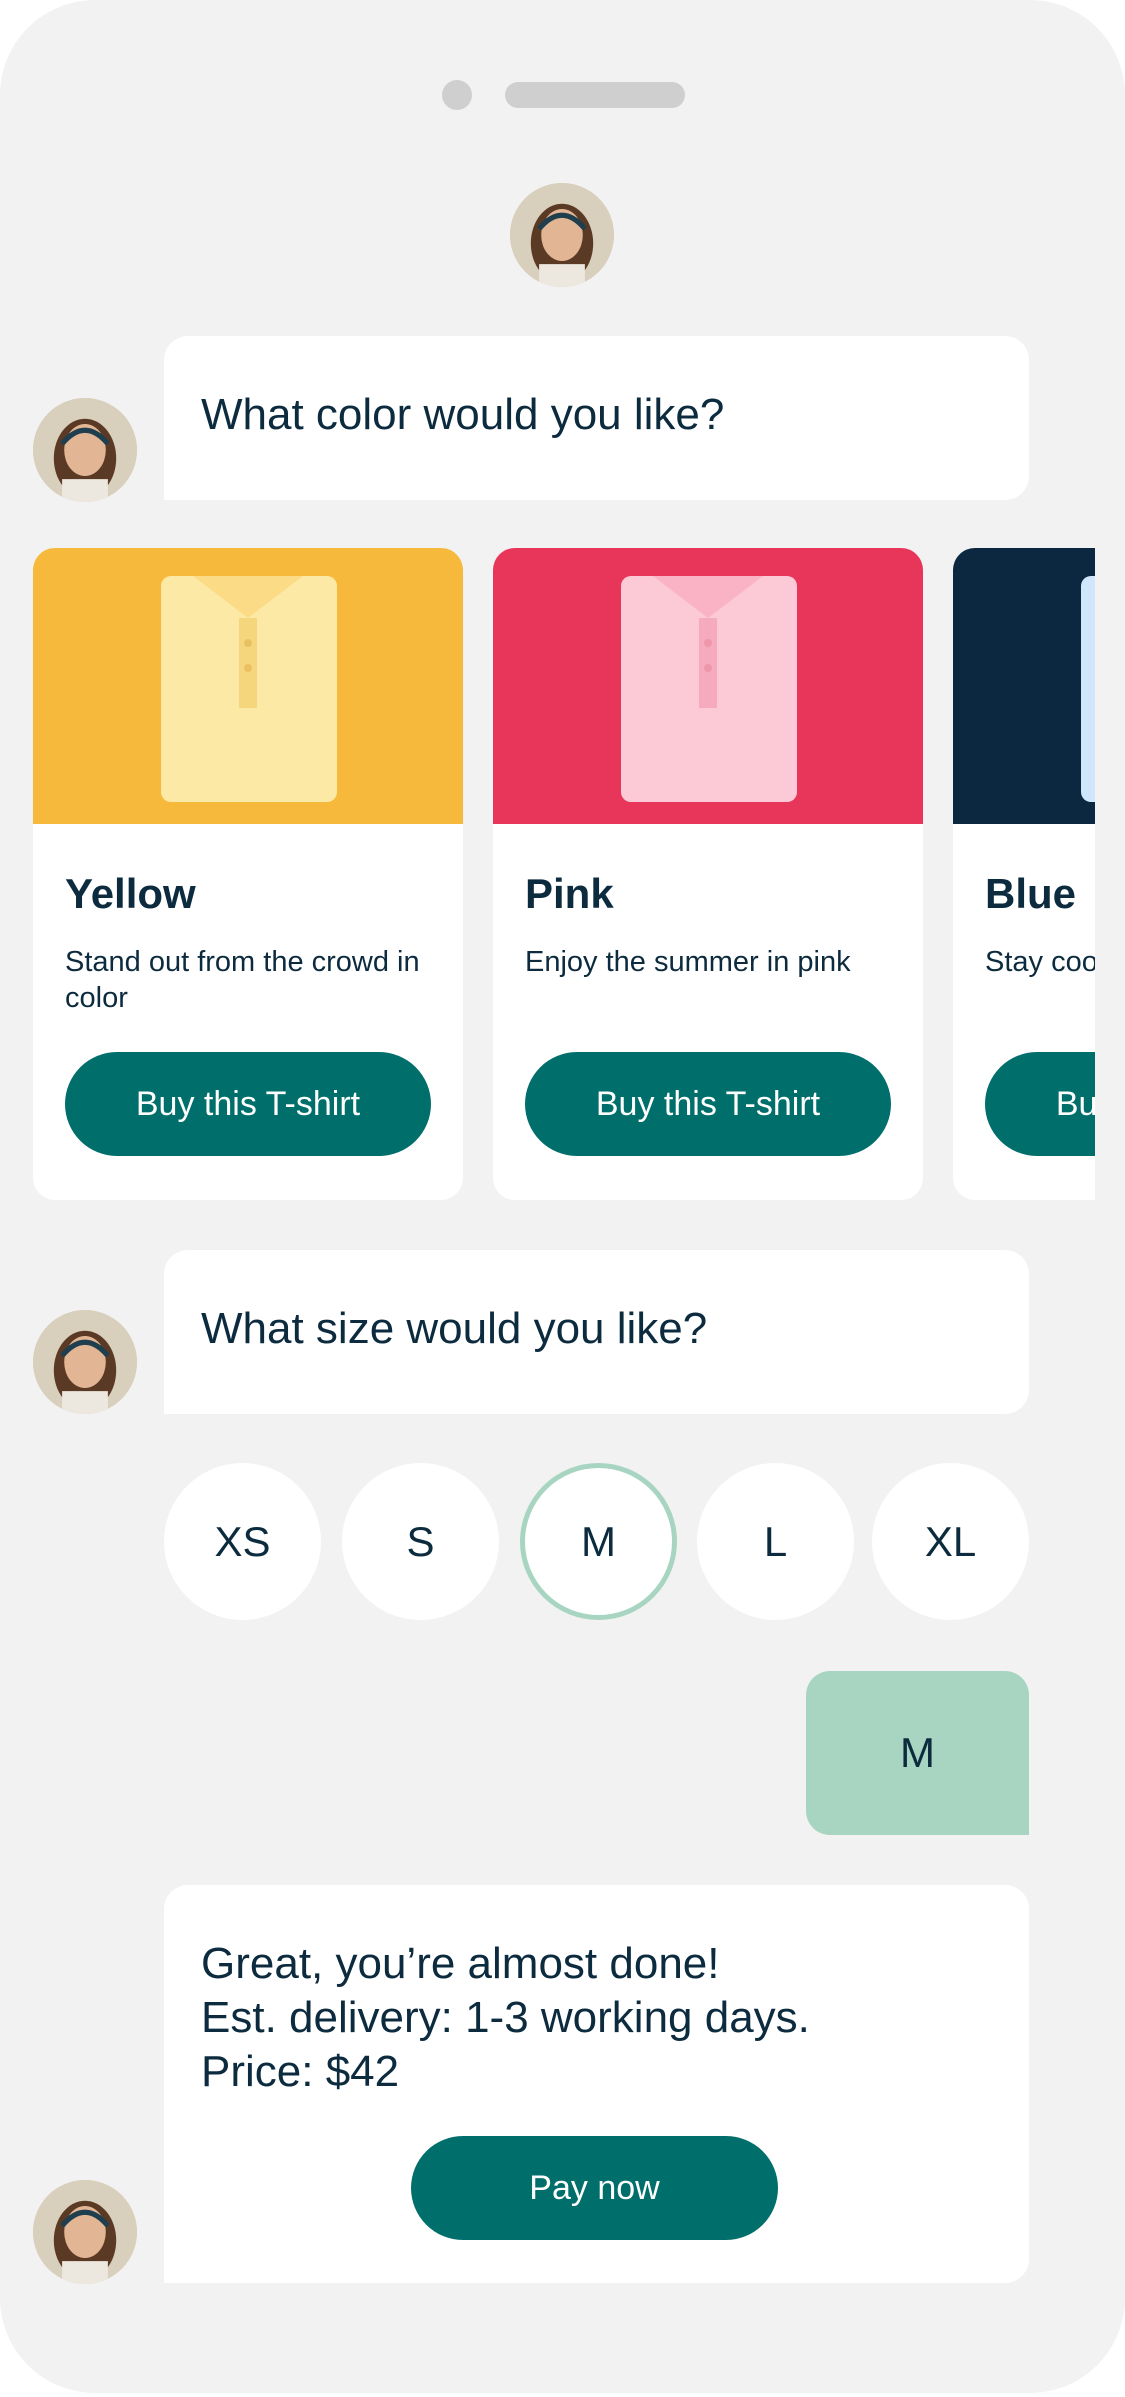 The height and width of the screenshot is (2397, 1125). I want to click on product-title: Yellow, so click(130, 893).